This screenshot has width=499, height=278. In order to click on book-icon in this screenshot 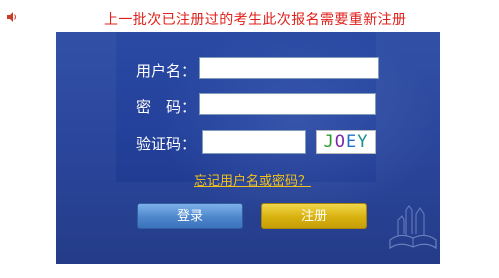, I will do `click(413, 227)`.